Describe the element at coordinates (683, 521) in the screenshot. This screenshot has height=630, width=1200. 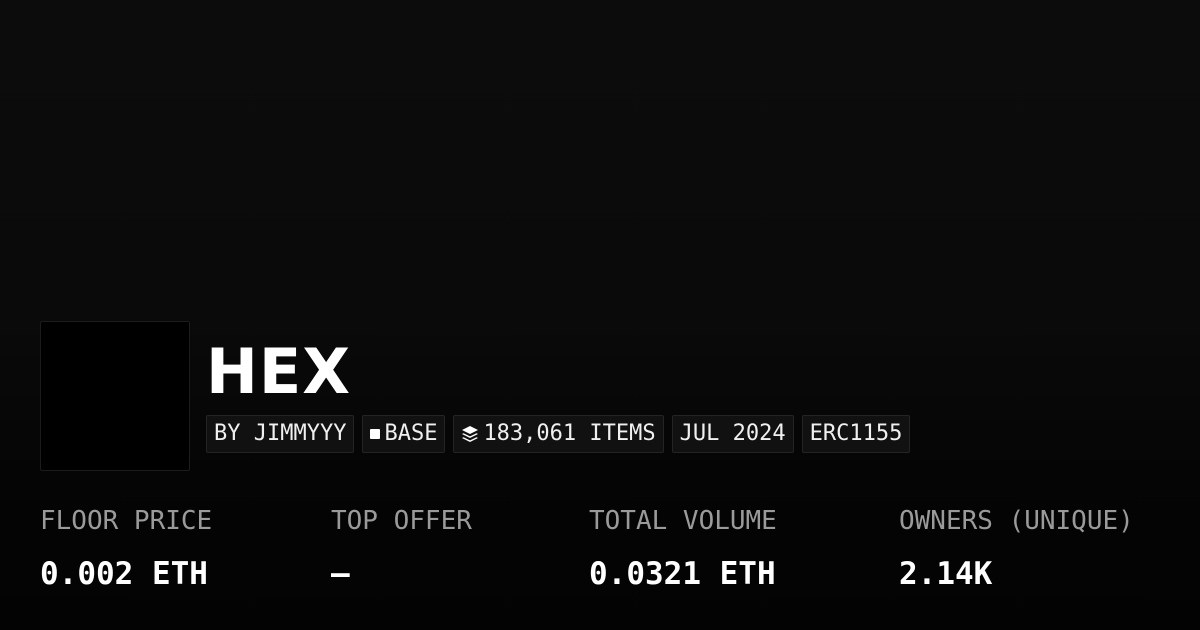
I see `stat-label: TOTAL VOLUME` at that location.